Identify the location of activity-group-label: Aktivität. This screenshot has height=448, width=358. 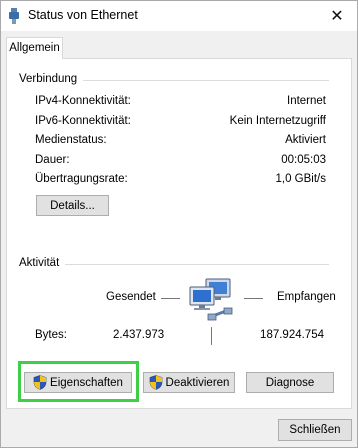
(39, 263).